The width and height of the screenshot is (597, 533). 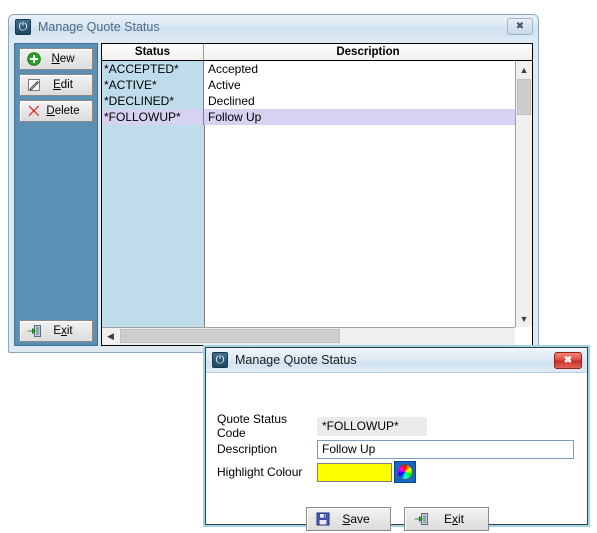 What do you see at coordinates (153, 101) in the screenshot?
I see `cell-status: *DECLINED*` at bounding box center [153, 101].